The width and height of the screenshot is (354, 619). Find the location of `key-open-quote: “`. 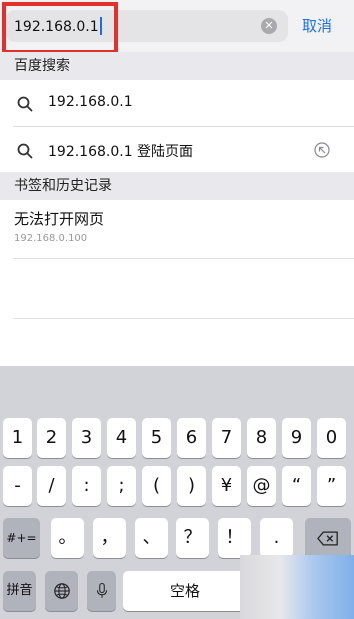

key-open-quote: “ is located at coordinates (296, 486).